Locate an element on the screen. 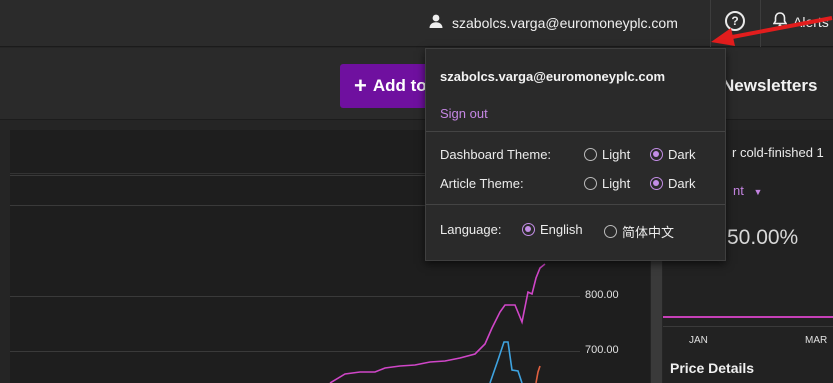 The image size is (833, 383). language-chinese: 简体中文 is located at coordinates (639, 231).